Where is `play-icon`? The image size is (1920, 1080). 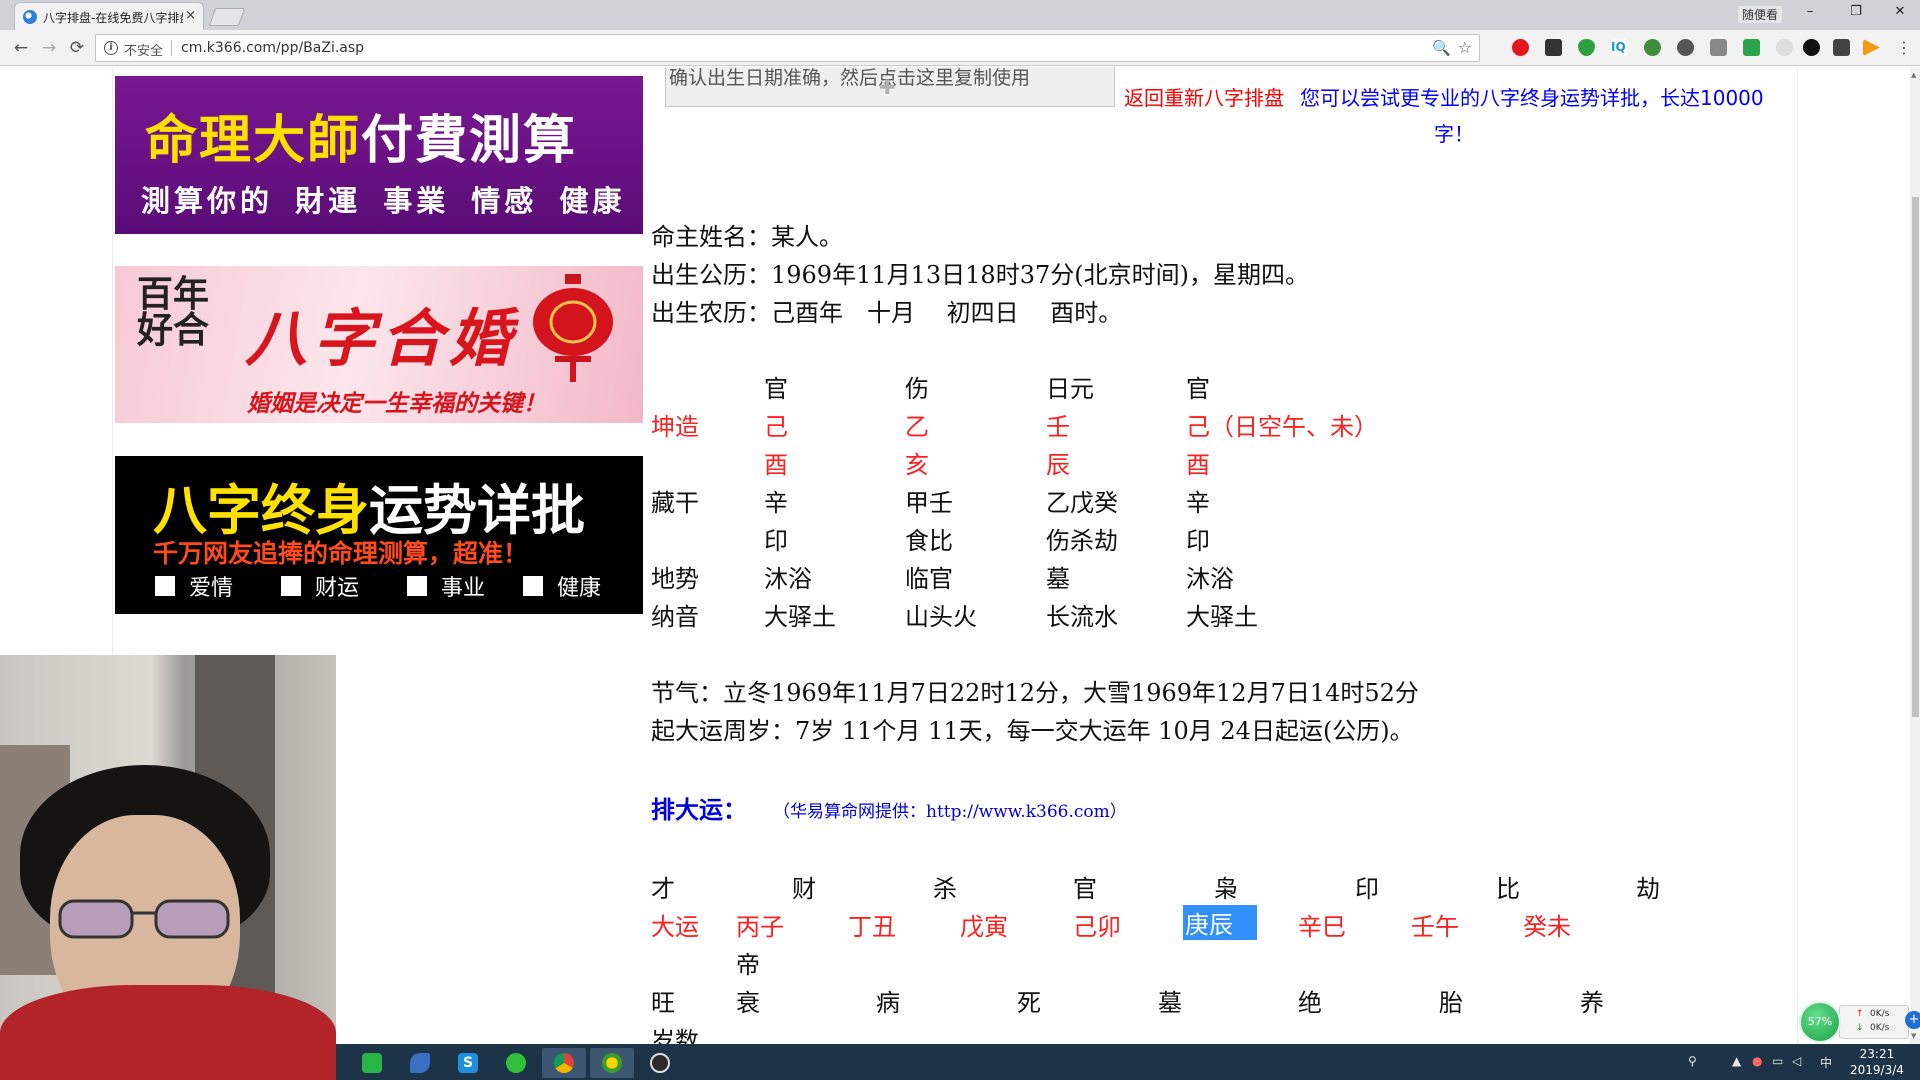
play-icon is located at coordinates (1871, 47).